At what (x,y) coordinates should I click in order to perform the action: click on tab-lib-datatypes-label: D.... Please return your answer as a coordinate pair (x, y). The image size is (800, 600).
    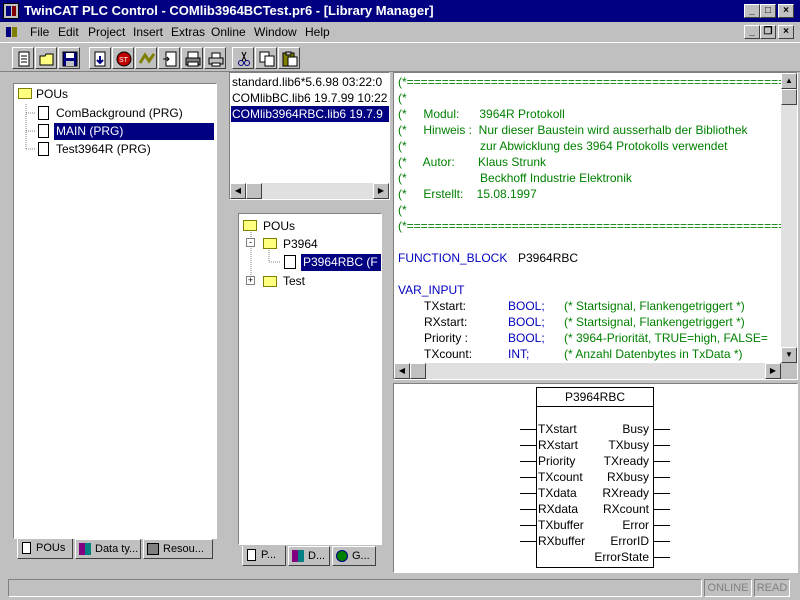
    Looking at the image, I should click on (317, 556).